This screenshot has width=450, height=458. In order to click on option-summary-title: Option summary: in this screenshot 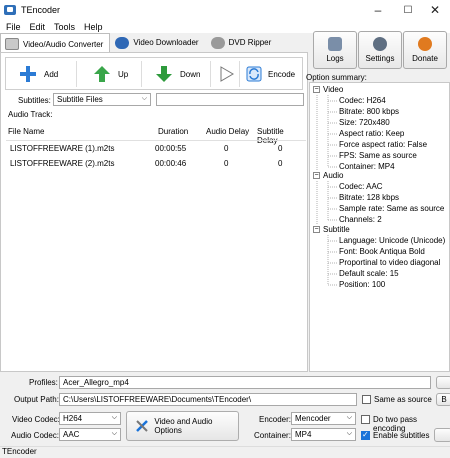, I will do `click(336, 77)`.